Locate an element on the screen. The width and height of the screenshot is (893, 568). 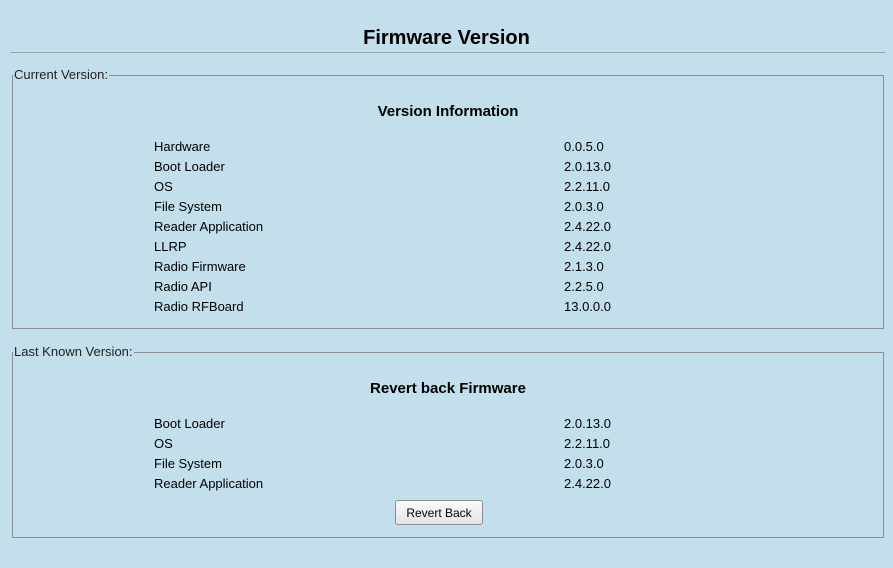
component-version: 0.0.5.0 is located at coordinates (584, 146).